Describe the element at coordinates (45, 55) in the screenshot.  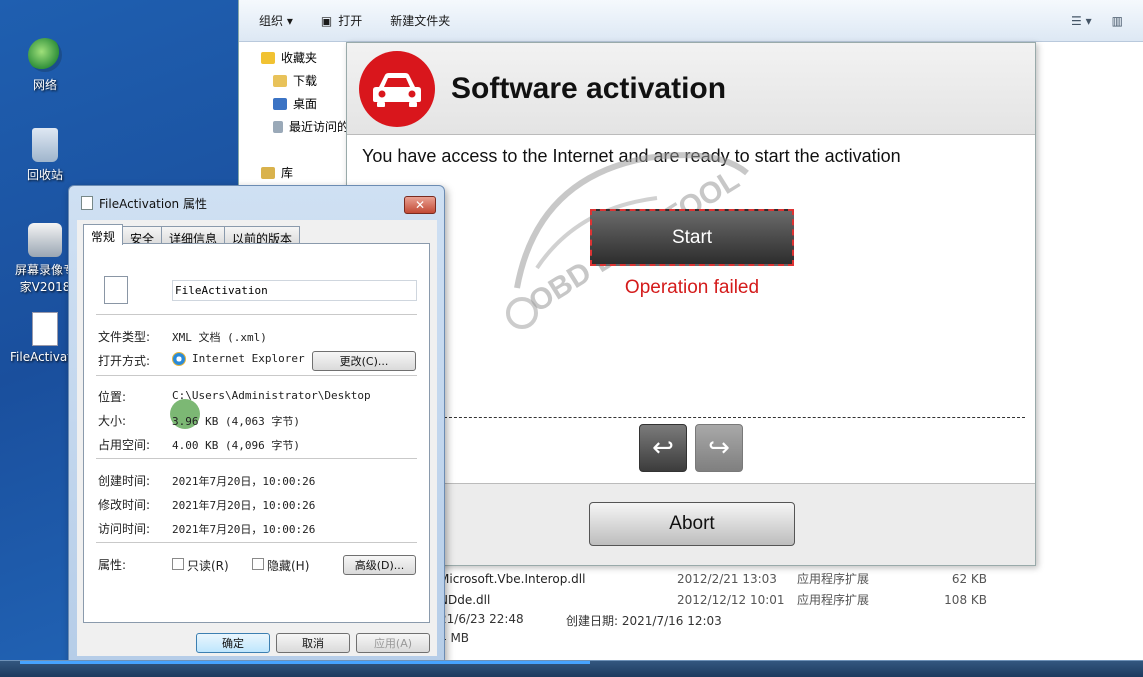
I see `network-icon` at that location.